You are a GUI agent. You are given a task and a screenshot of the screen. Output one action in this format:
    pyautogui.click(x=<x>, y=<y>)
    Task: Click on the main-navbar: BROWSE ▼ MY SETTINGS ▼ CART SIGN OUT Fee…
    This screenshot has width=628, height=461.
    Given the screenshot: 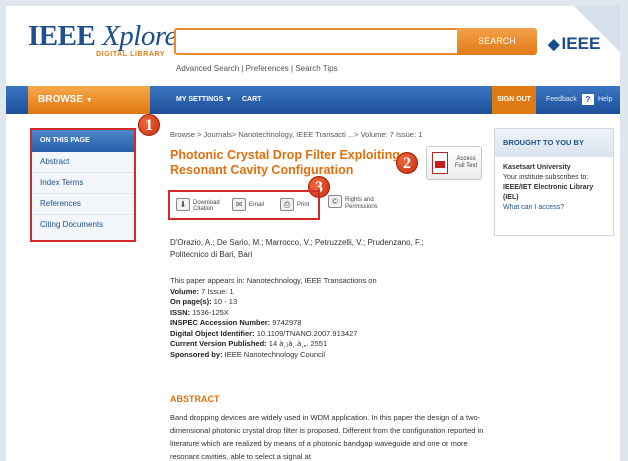 What is the action you would take?
    pyautogui.click(x=313, y=100)
    